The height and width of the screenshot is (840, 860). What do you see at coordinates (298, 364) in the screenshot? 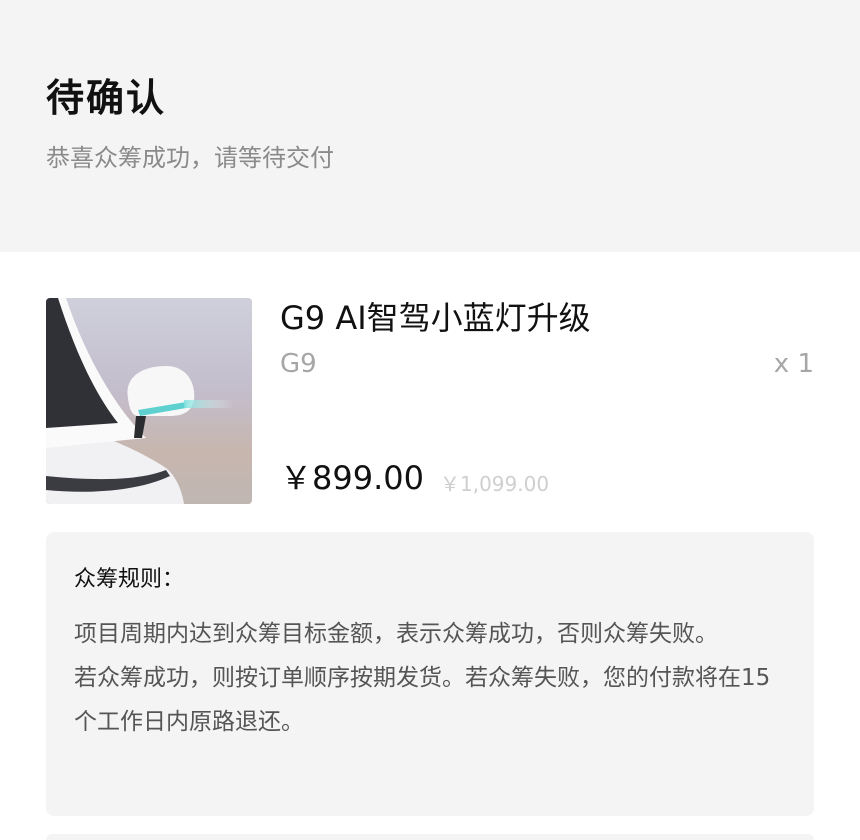
I see `product-variant: G9` at bounding box center [298, 364].